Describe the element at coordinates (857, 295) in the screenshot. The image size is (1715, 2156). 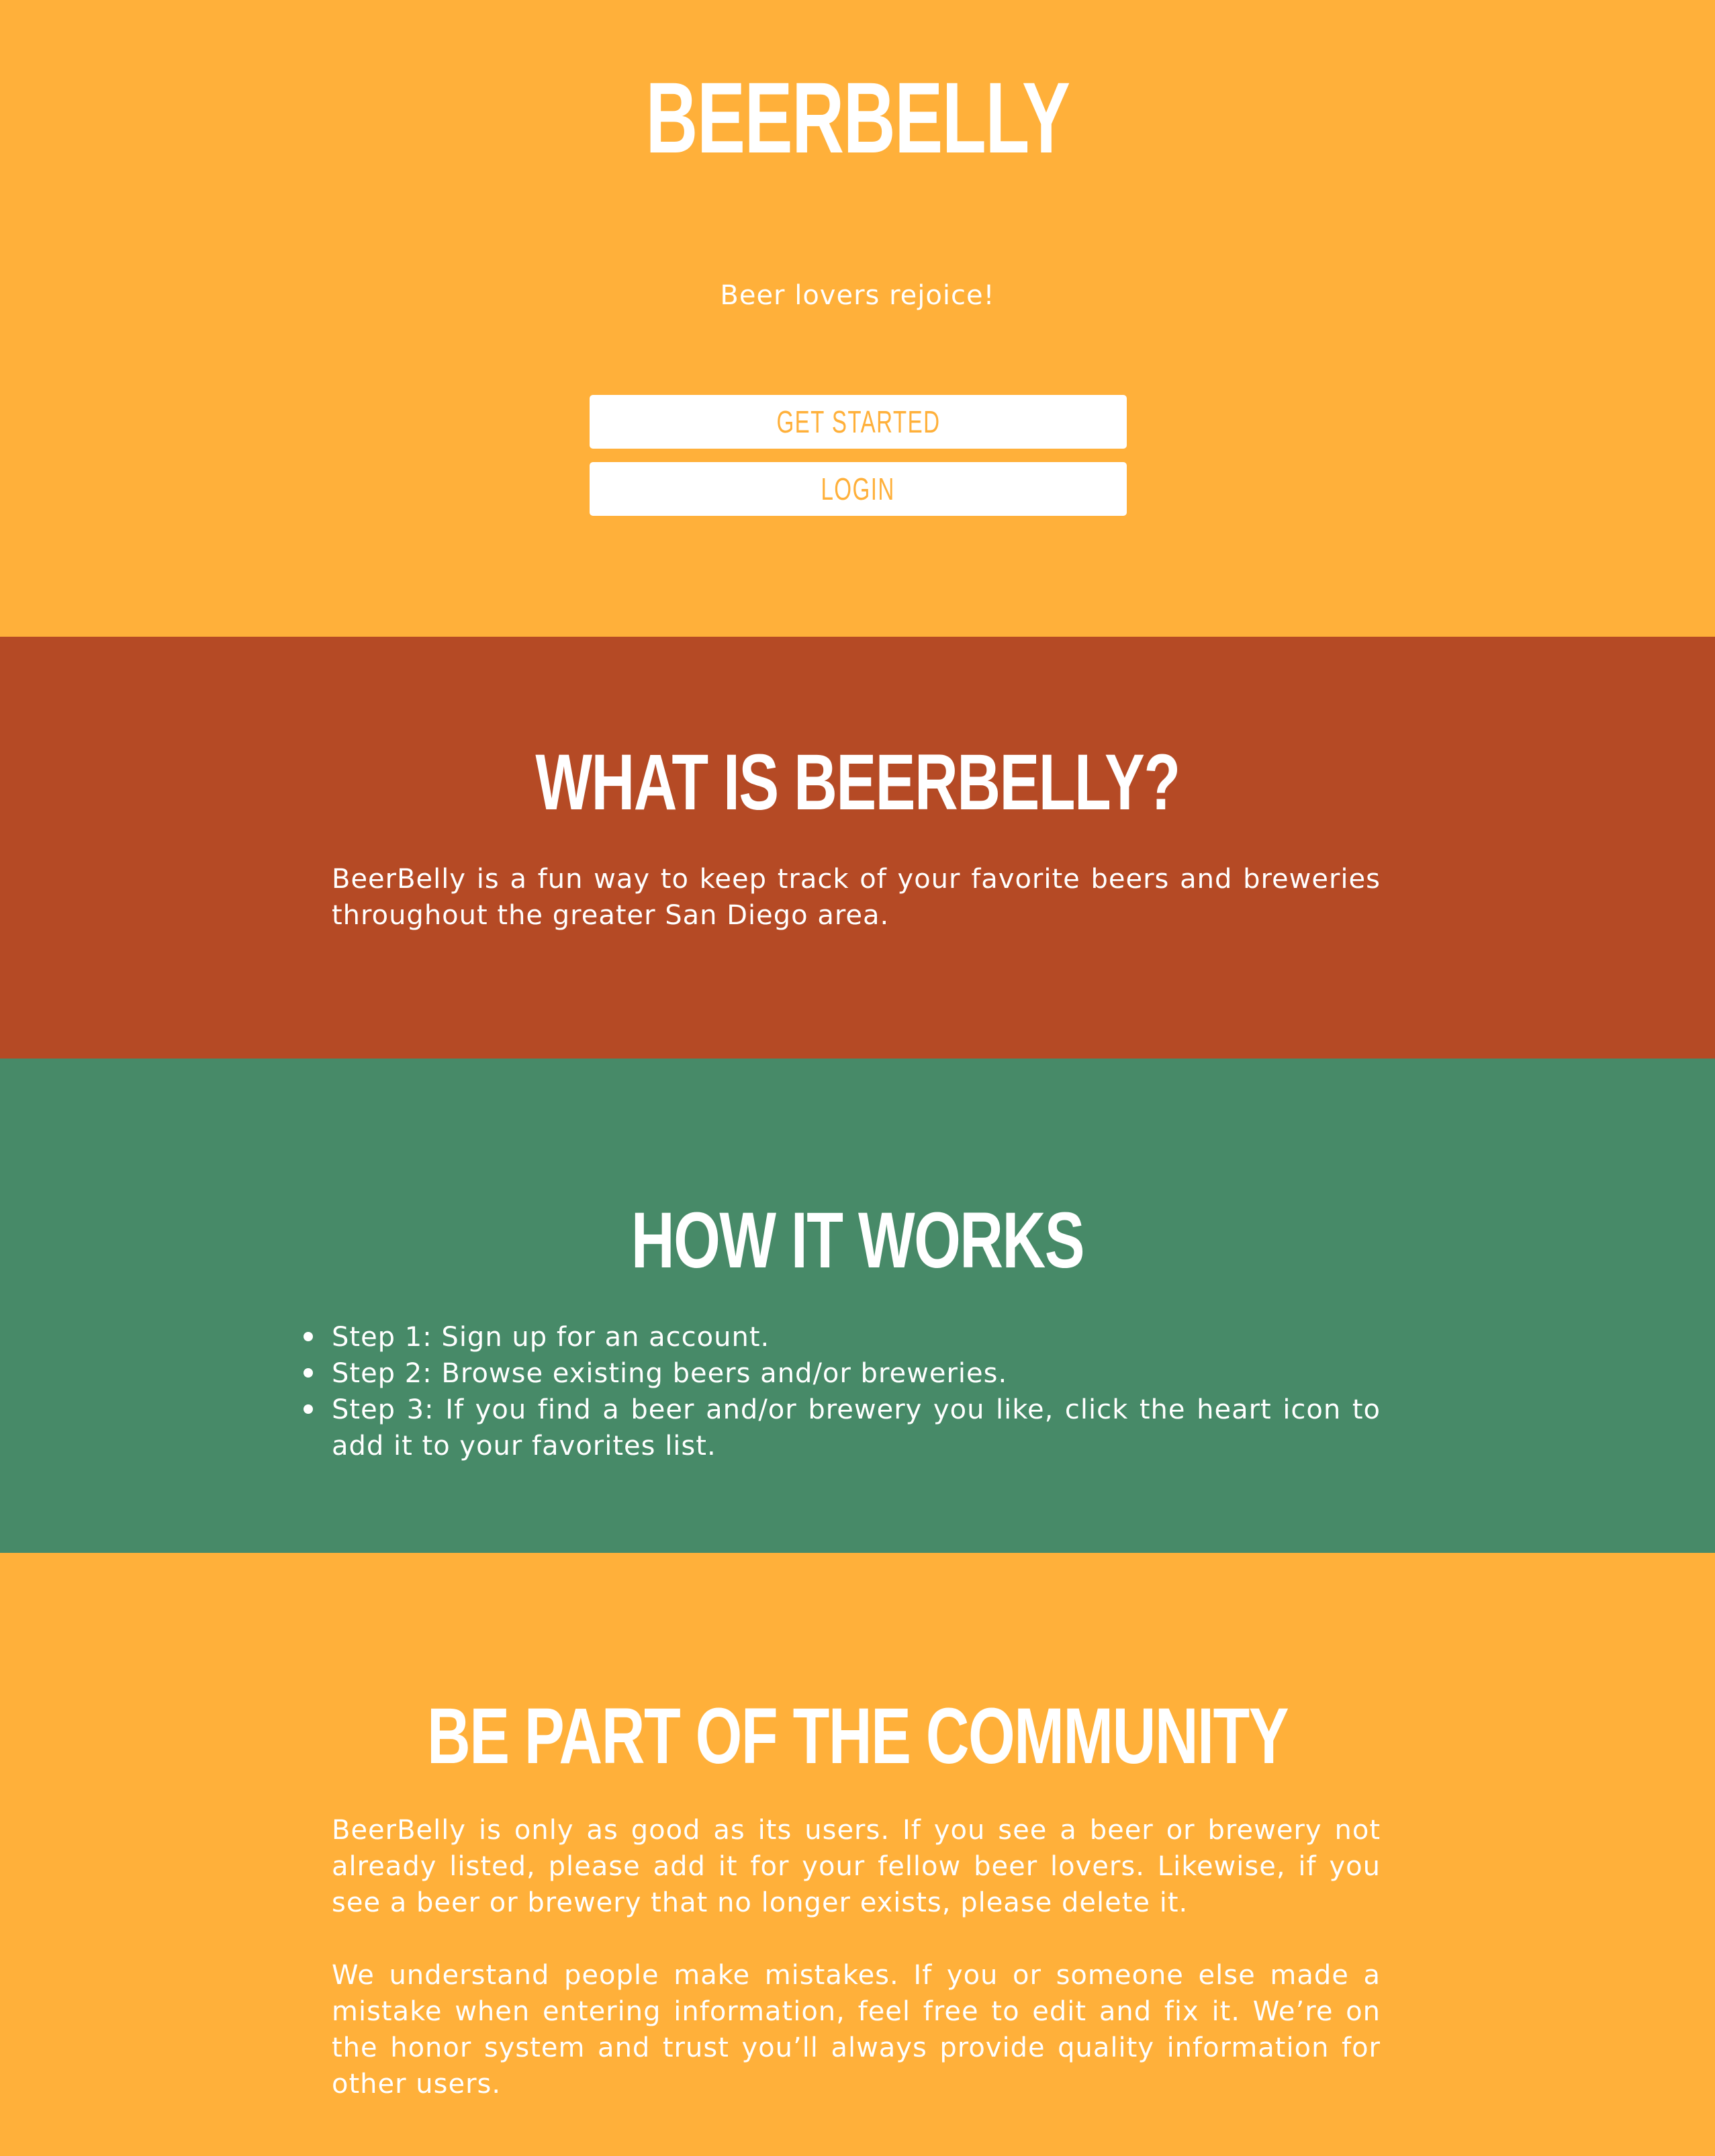
I see `tagline: Beer lovers rejoice!` at that location.